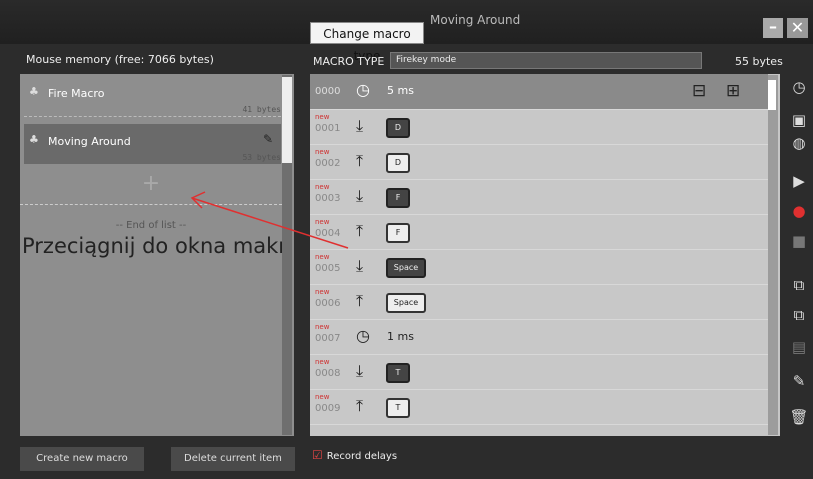  I want to click on macro-step: 0000 ◷ 5 ms ⊟ ⊞, so click(539, 92).